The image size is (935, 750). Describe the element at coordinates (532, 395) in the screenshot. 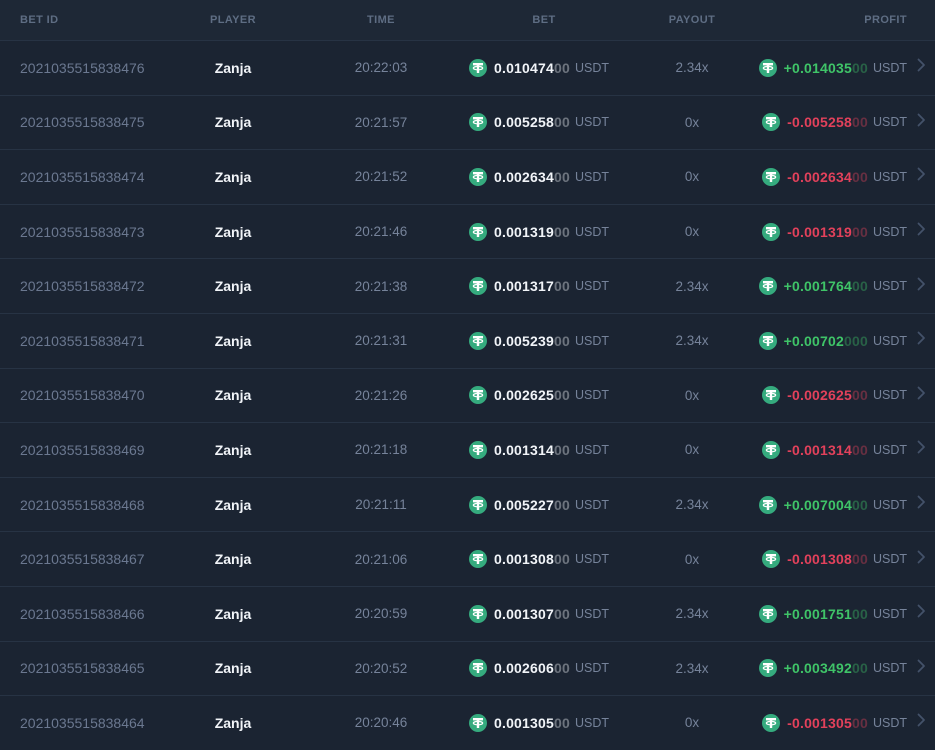

I see `bet-amount: 0.00262500` at that location.